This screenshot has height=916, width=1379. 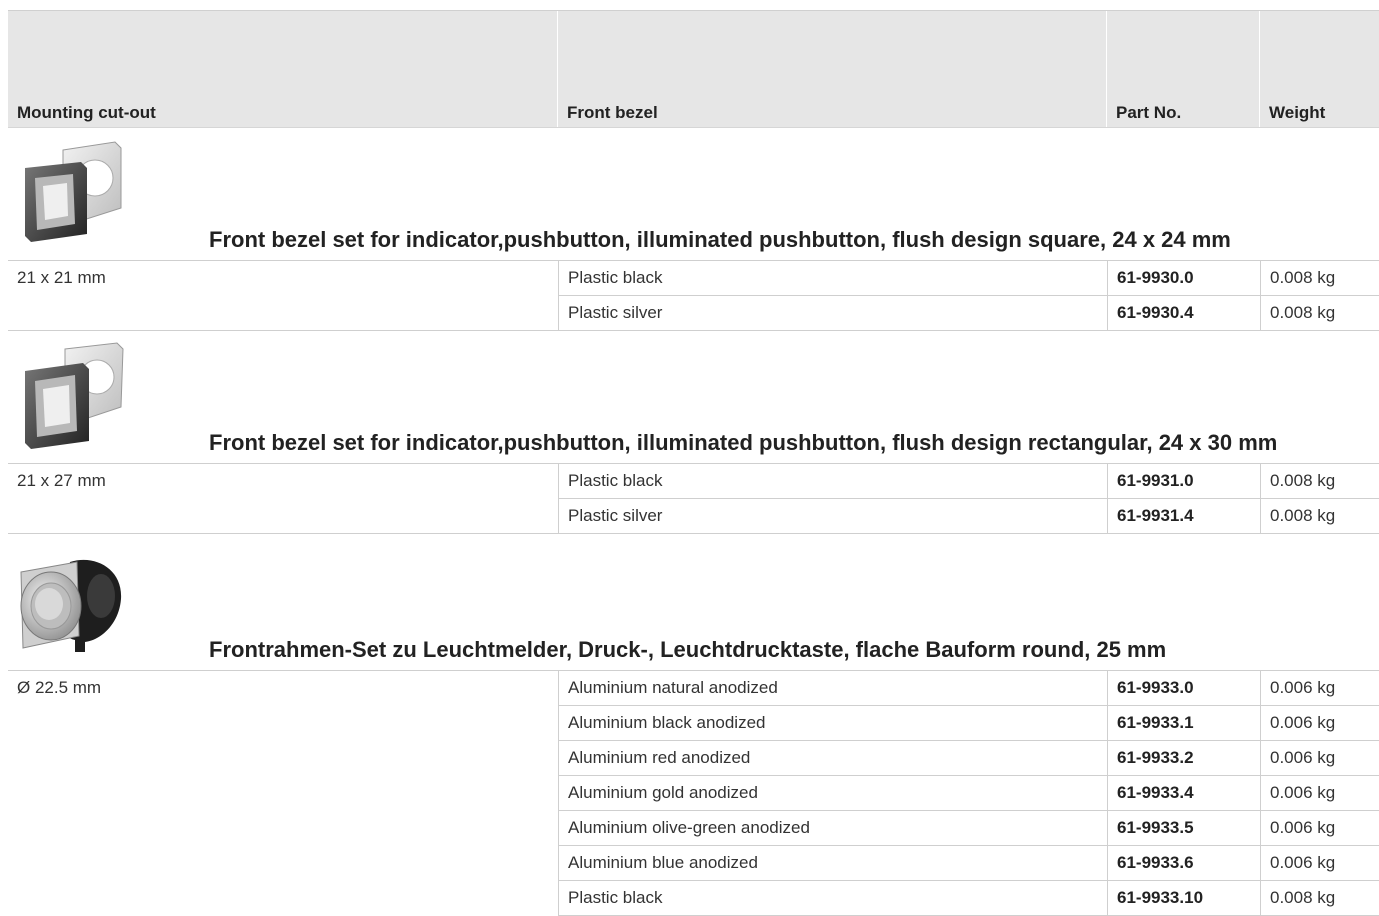 What do you see at coordinates (832, 863) in the screenshot?
I see `bezel-cell: Aluminium blue anodized` at bounding box center [832, 863].